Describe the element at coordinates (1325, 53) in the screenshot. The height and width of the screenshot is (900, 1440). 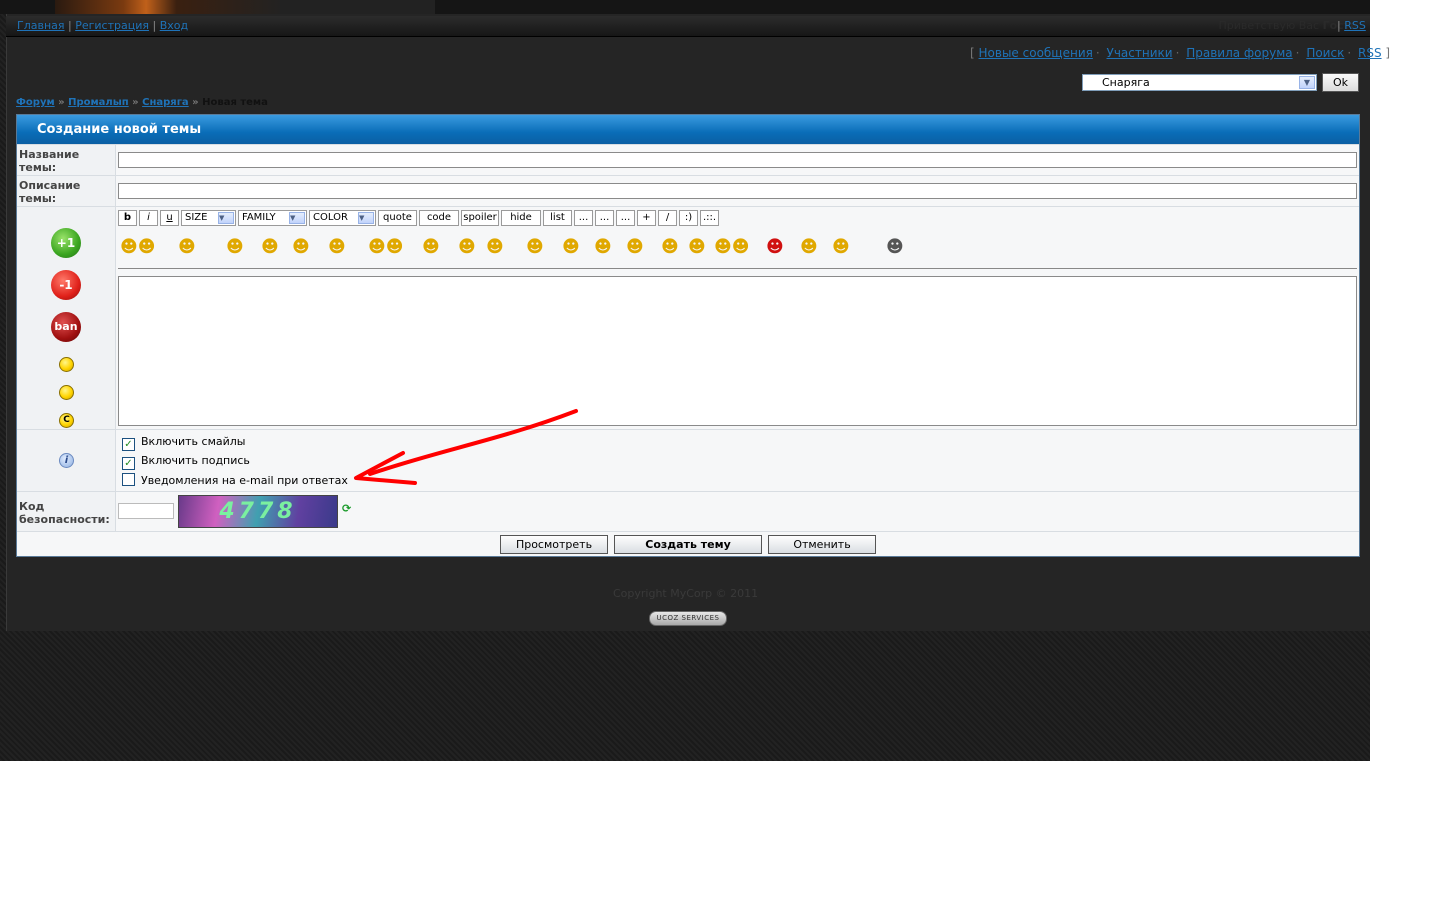
I see `nav-search: Поиск` at that location.